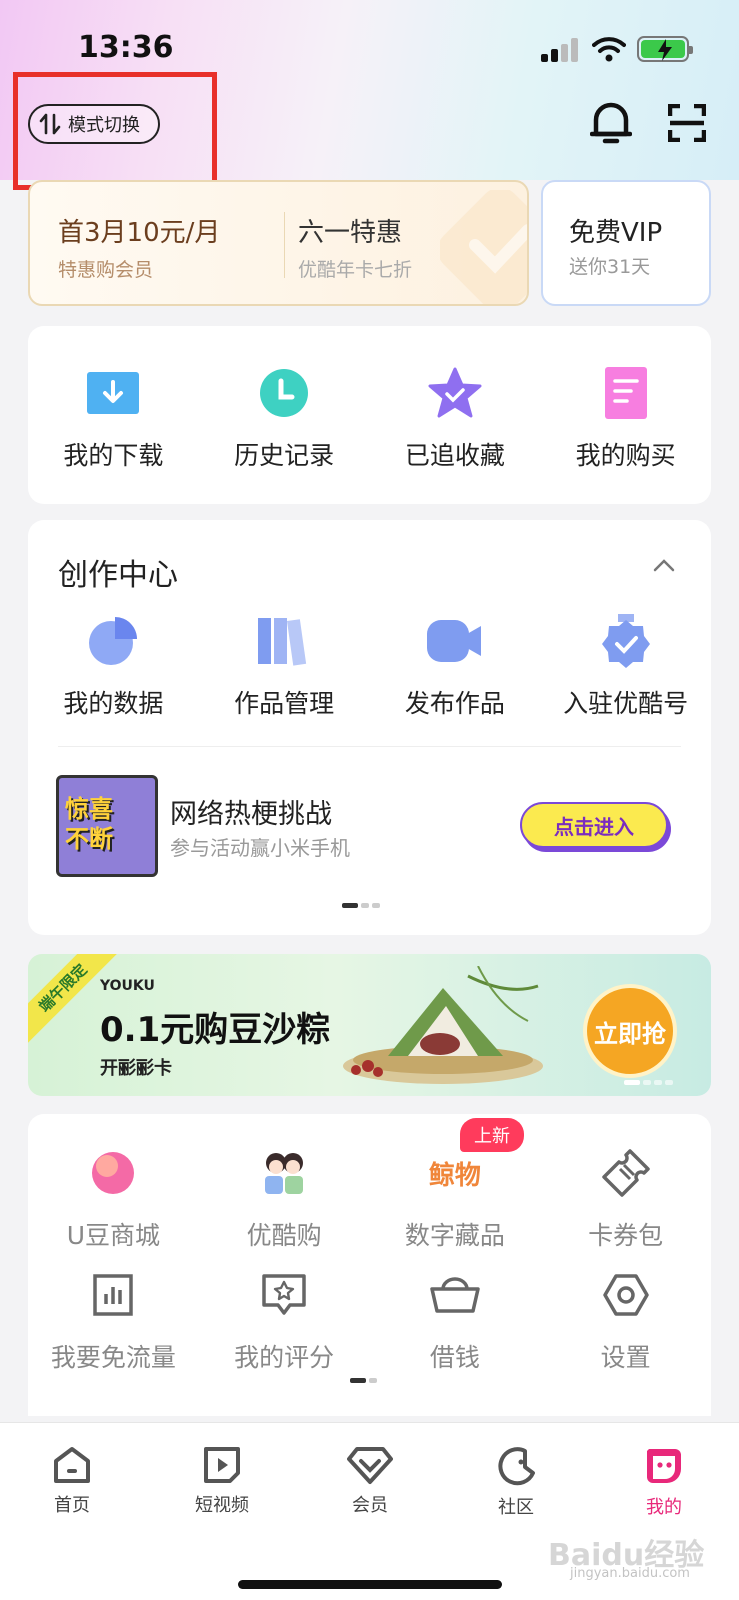 The width and height of the screenshot is (739, 1600). Describe the element at coordinates (455, 392) in the screenshot. I see `star-icon` at that location.